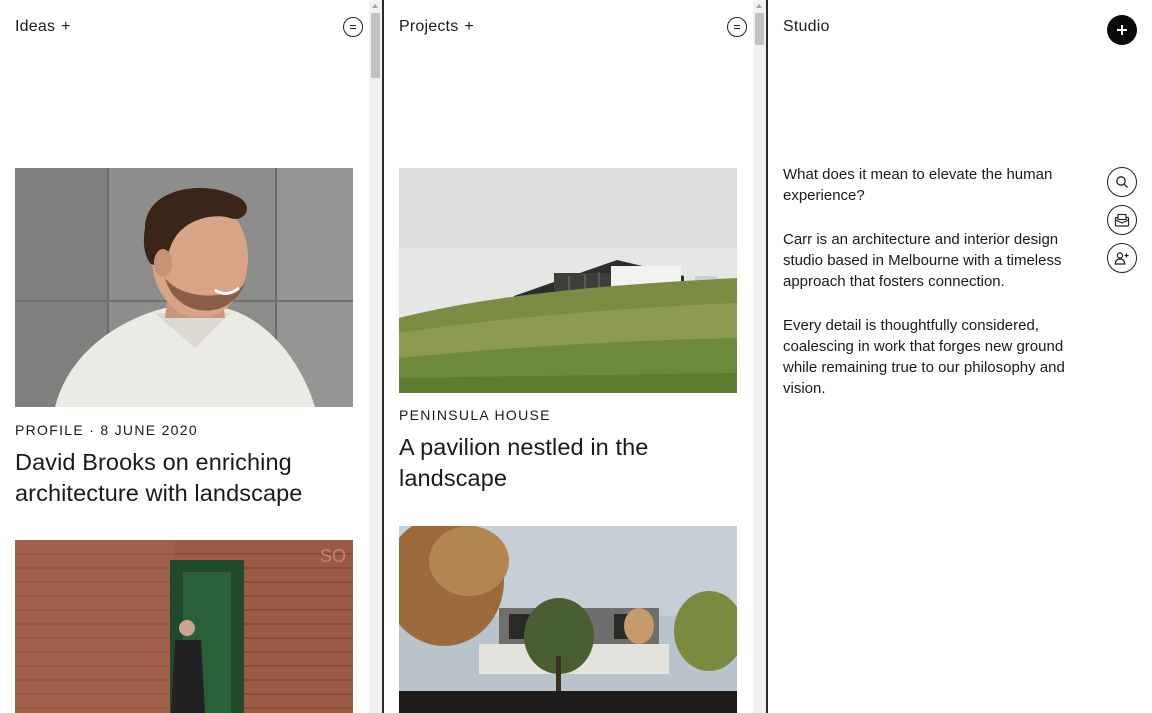 The height and width of the screenshot is (713, 1152). I want to click on profile-photo, so click(184, 287).